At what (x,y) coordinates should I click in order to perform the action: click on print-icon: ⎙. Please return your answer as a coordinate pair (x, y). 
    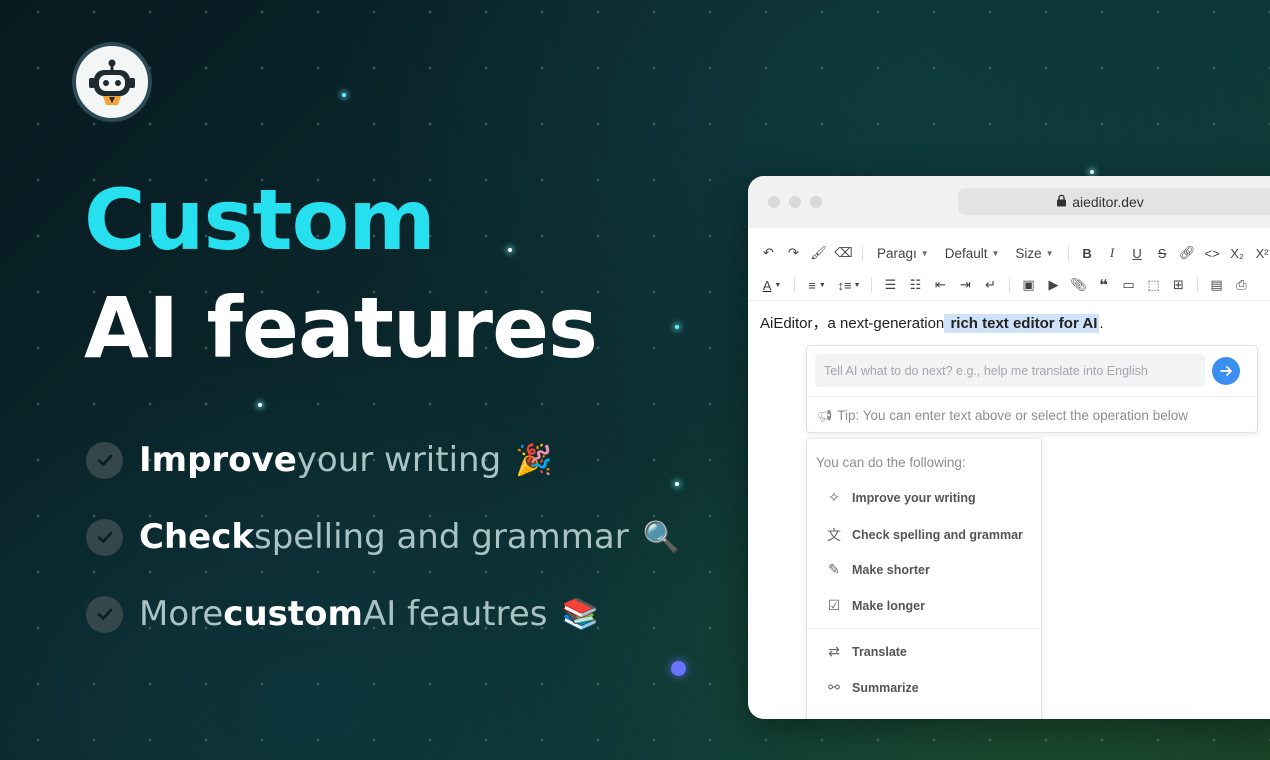
    Looking at the image, I should click on (1241, 285).